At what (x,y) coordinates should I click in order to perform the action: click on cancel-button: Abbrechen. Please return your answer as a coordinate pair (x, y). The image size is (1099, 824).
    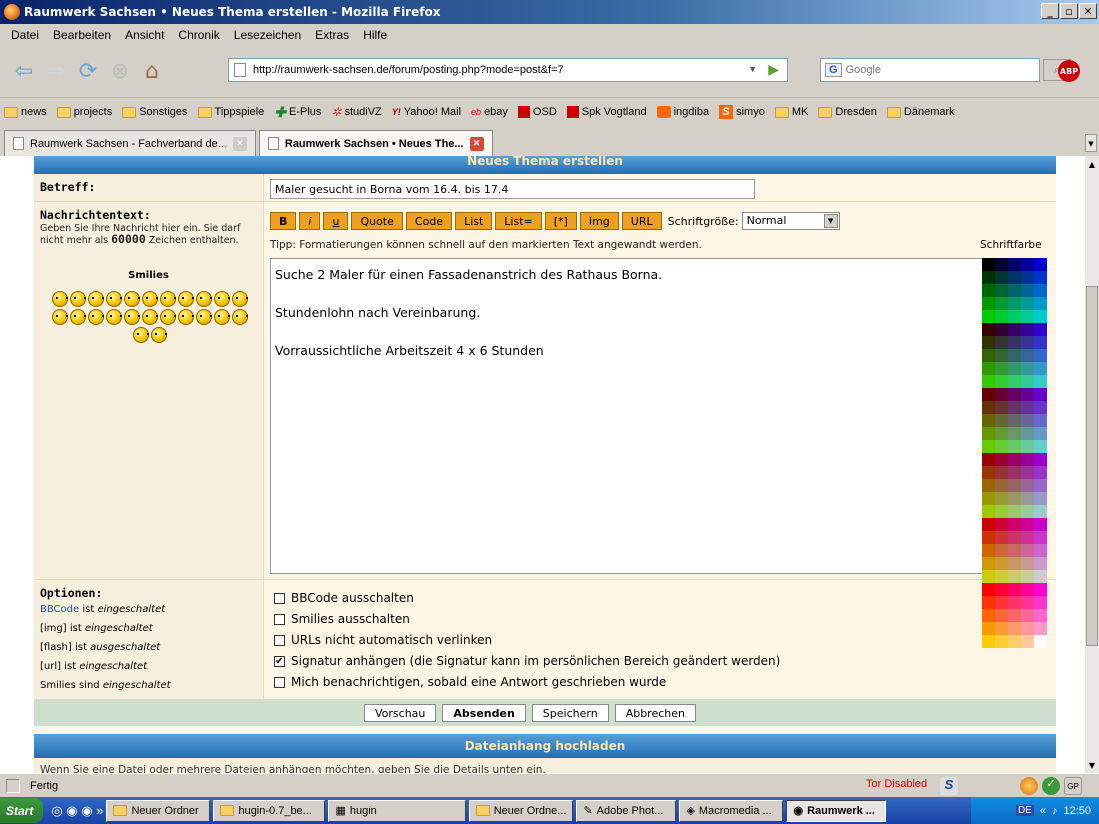
    Looking at the image, I should click on (655, 713).